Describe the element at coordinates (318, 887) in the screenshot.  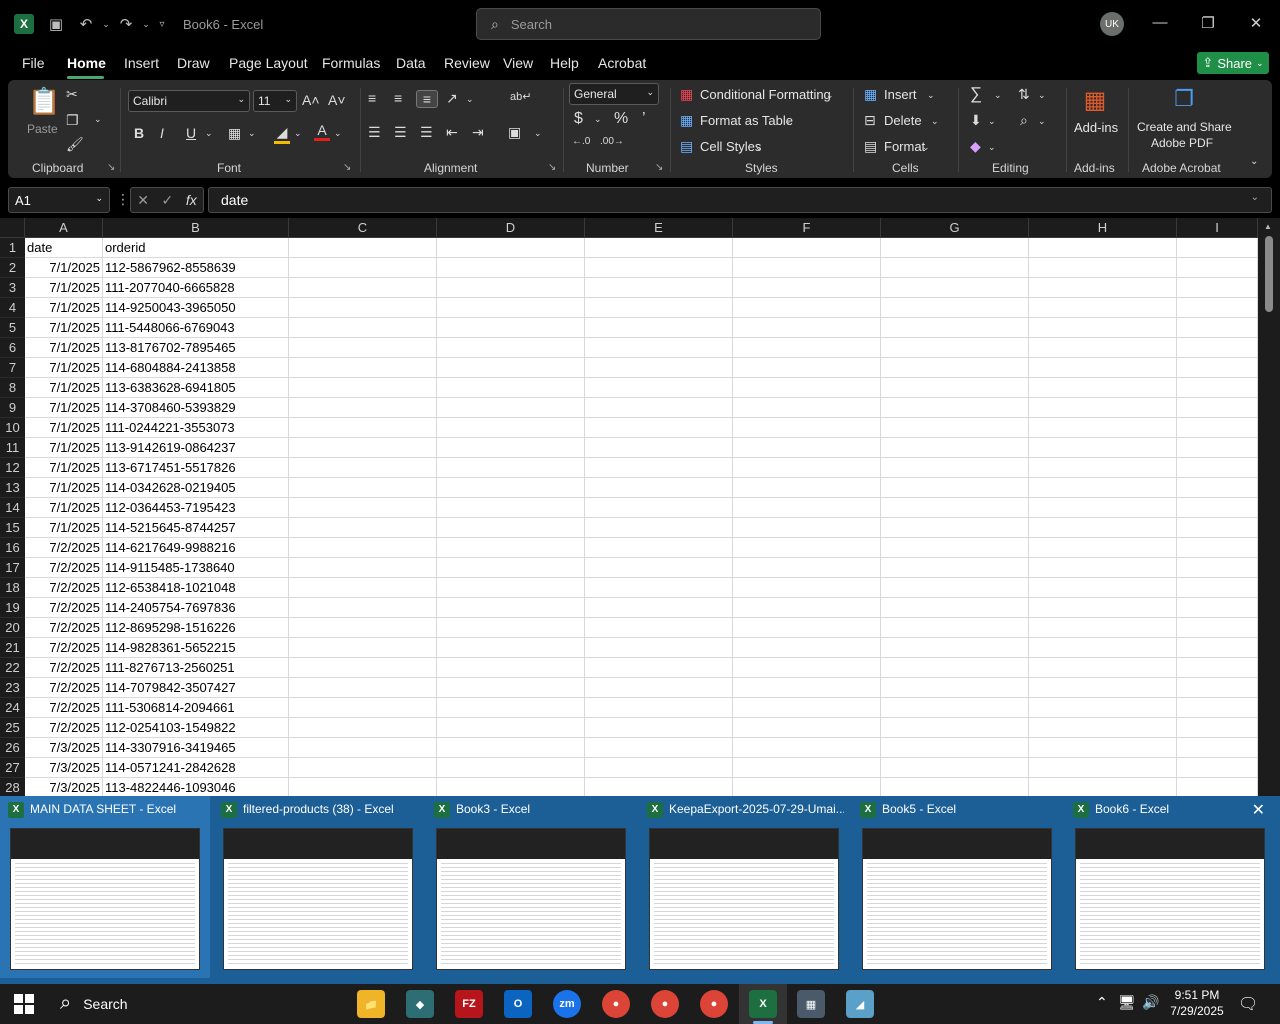
I see `window-thumbnail: Xfiltered-products (38) - Excel` at that location.